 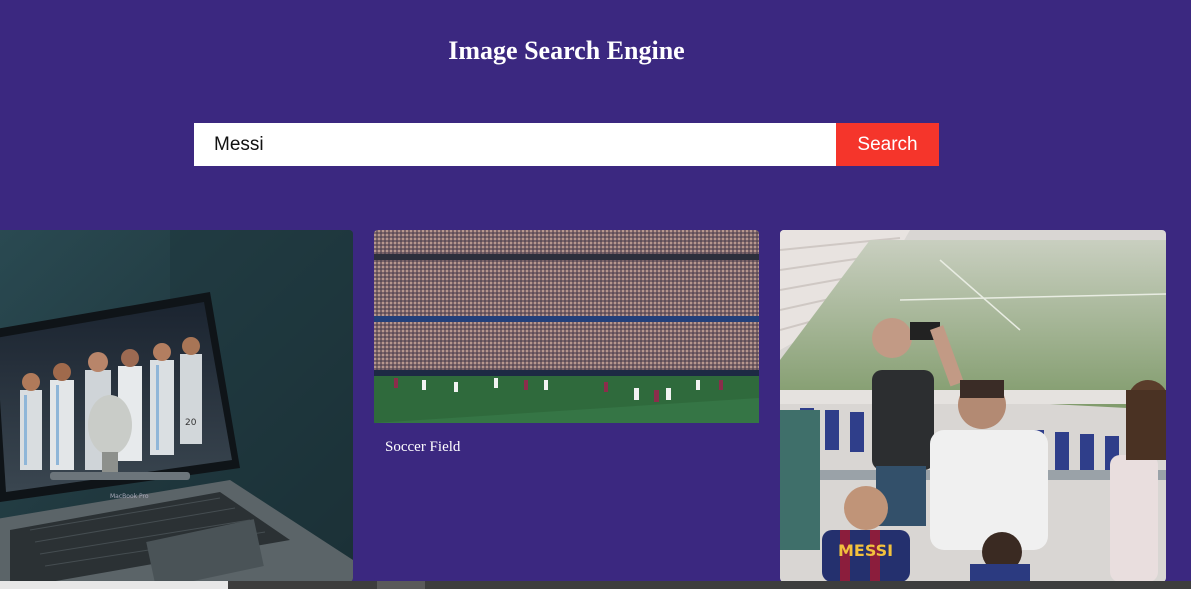 I want to click on horizontal-scrollbar, so click(x=595, y=585).